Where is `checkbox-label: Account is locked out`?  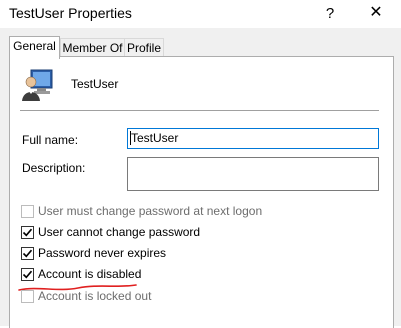
checkbox-label: Account is locked out is located at coordinates (95, 296).